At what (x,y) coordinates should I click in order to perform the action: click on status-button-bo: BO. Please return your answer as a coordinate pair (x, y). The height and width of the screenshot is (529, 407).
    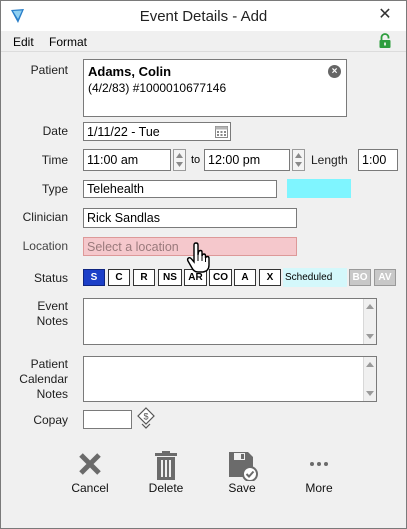
    Looking at the image, I should click on (360, 277).